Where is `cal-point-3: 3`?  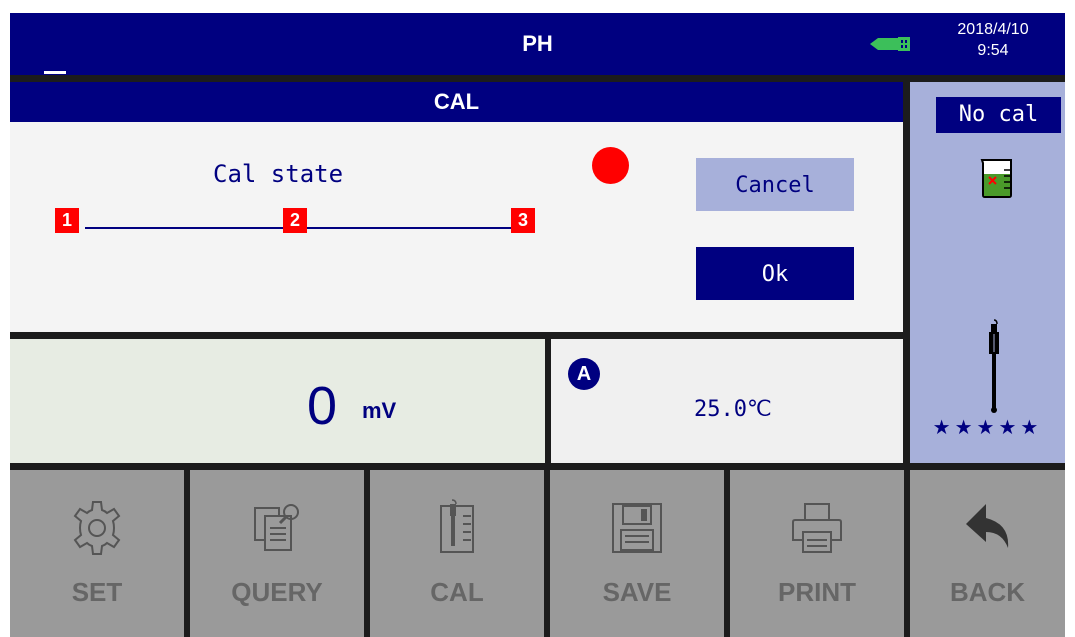 cal-point-3: 3 is located at coordinates (523, 220).